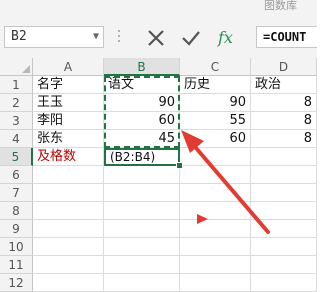 The width and height of the screenshot is (320, 292). What do you see at coordinates (215, 139) in the screenshot?
I see `cell-c4: 60` at bounding box center [215, 139].